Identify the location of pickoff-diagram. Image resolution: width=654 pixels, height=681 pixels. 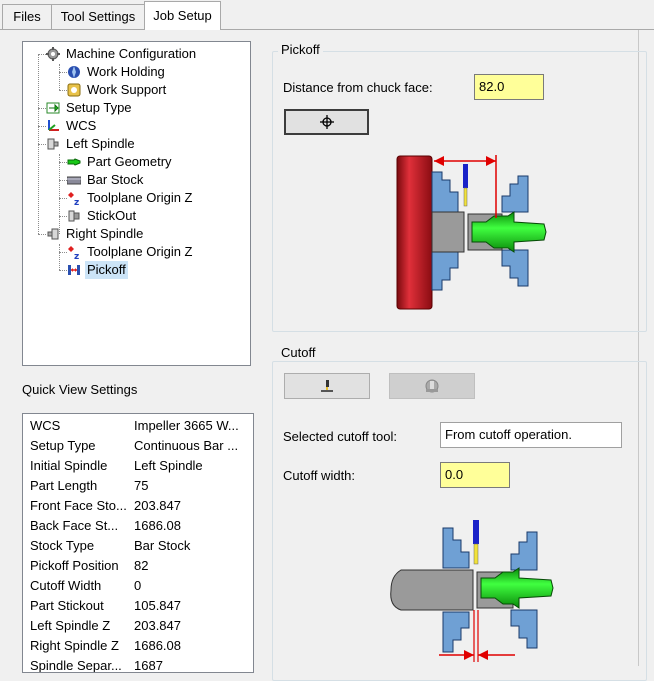
(471, 232).